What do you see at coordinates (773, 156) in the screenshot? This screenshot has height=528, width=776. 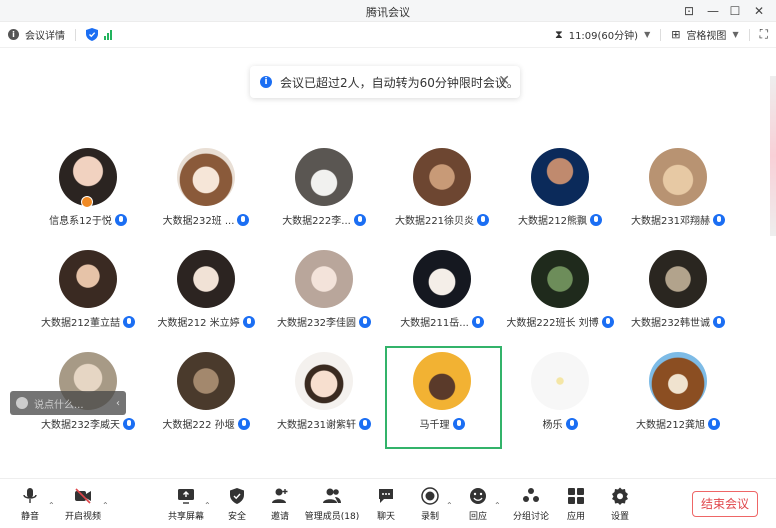 I see `side-panel-edge` at bounding box center [773, 156].